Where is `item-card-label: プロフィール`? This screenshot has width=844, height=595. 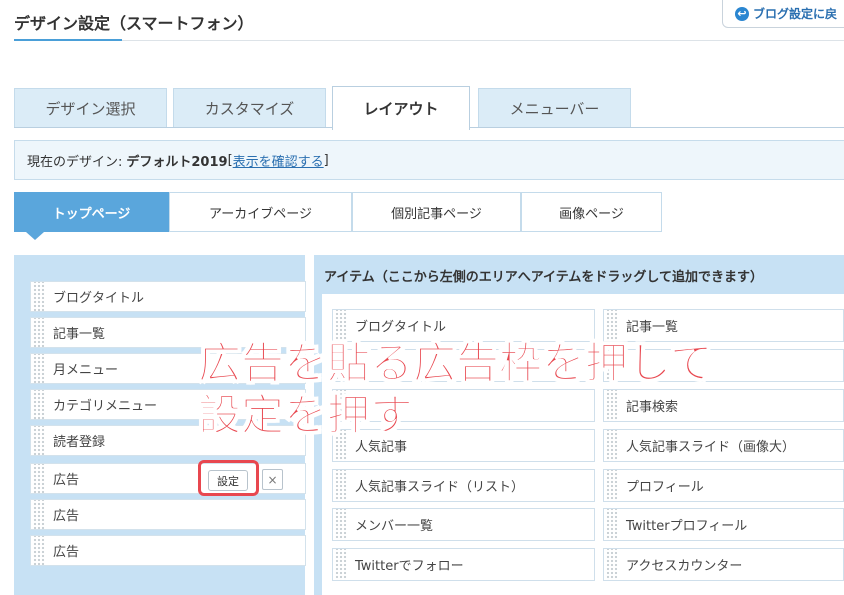 item-card-label: プロフィール is located at coordinates (665, 487).